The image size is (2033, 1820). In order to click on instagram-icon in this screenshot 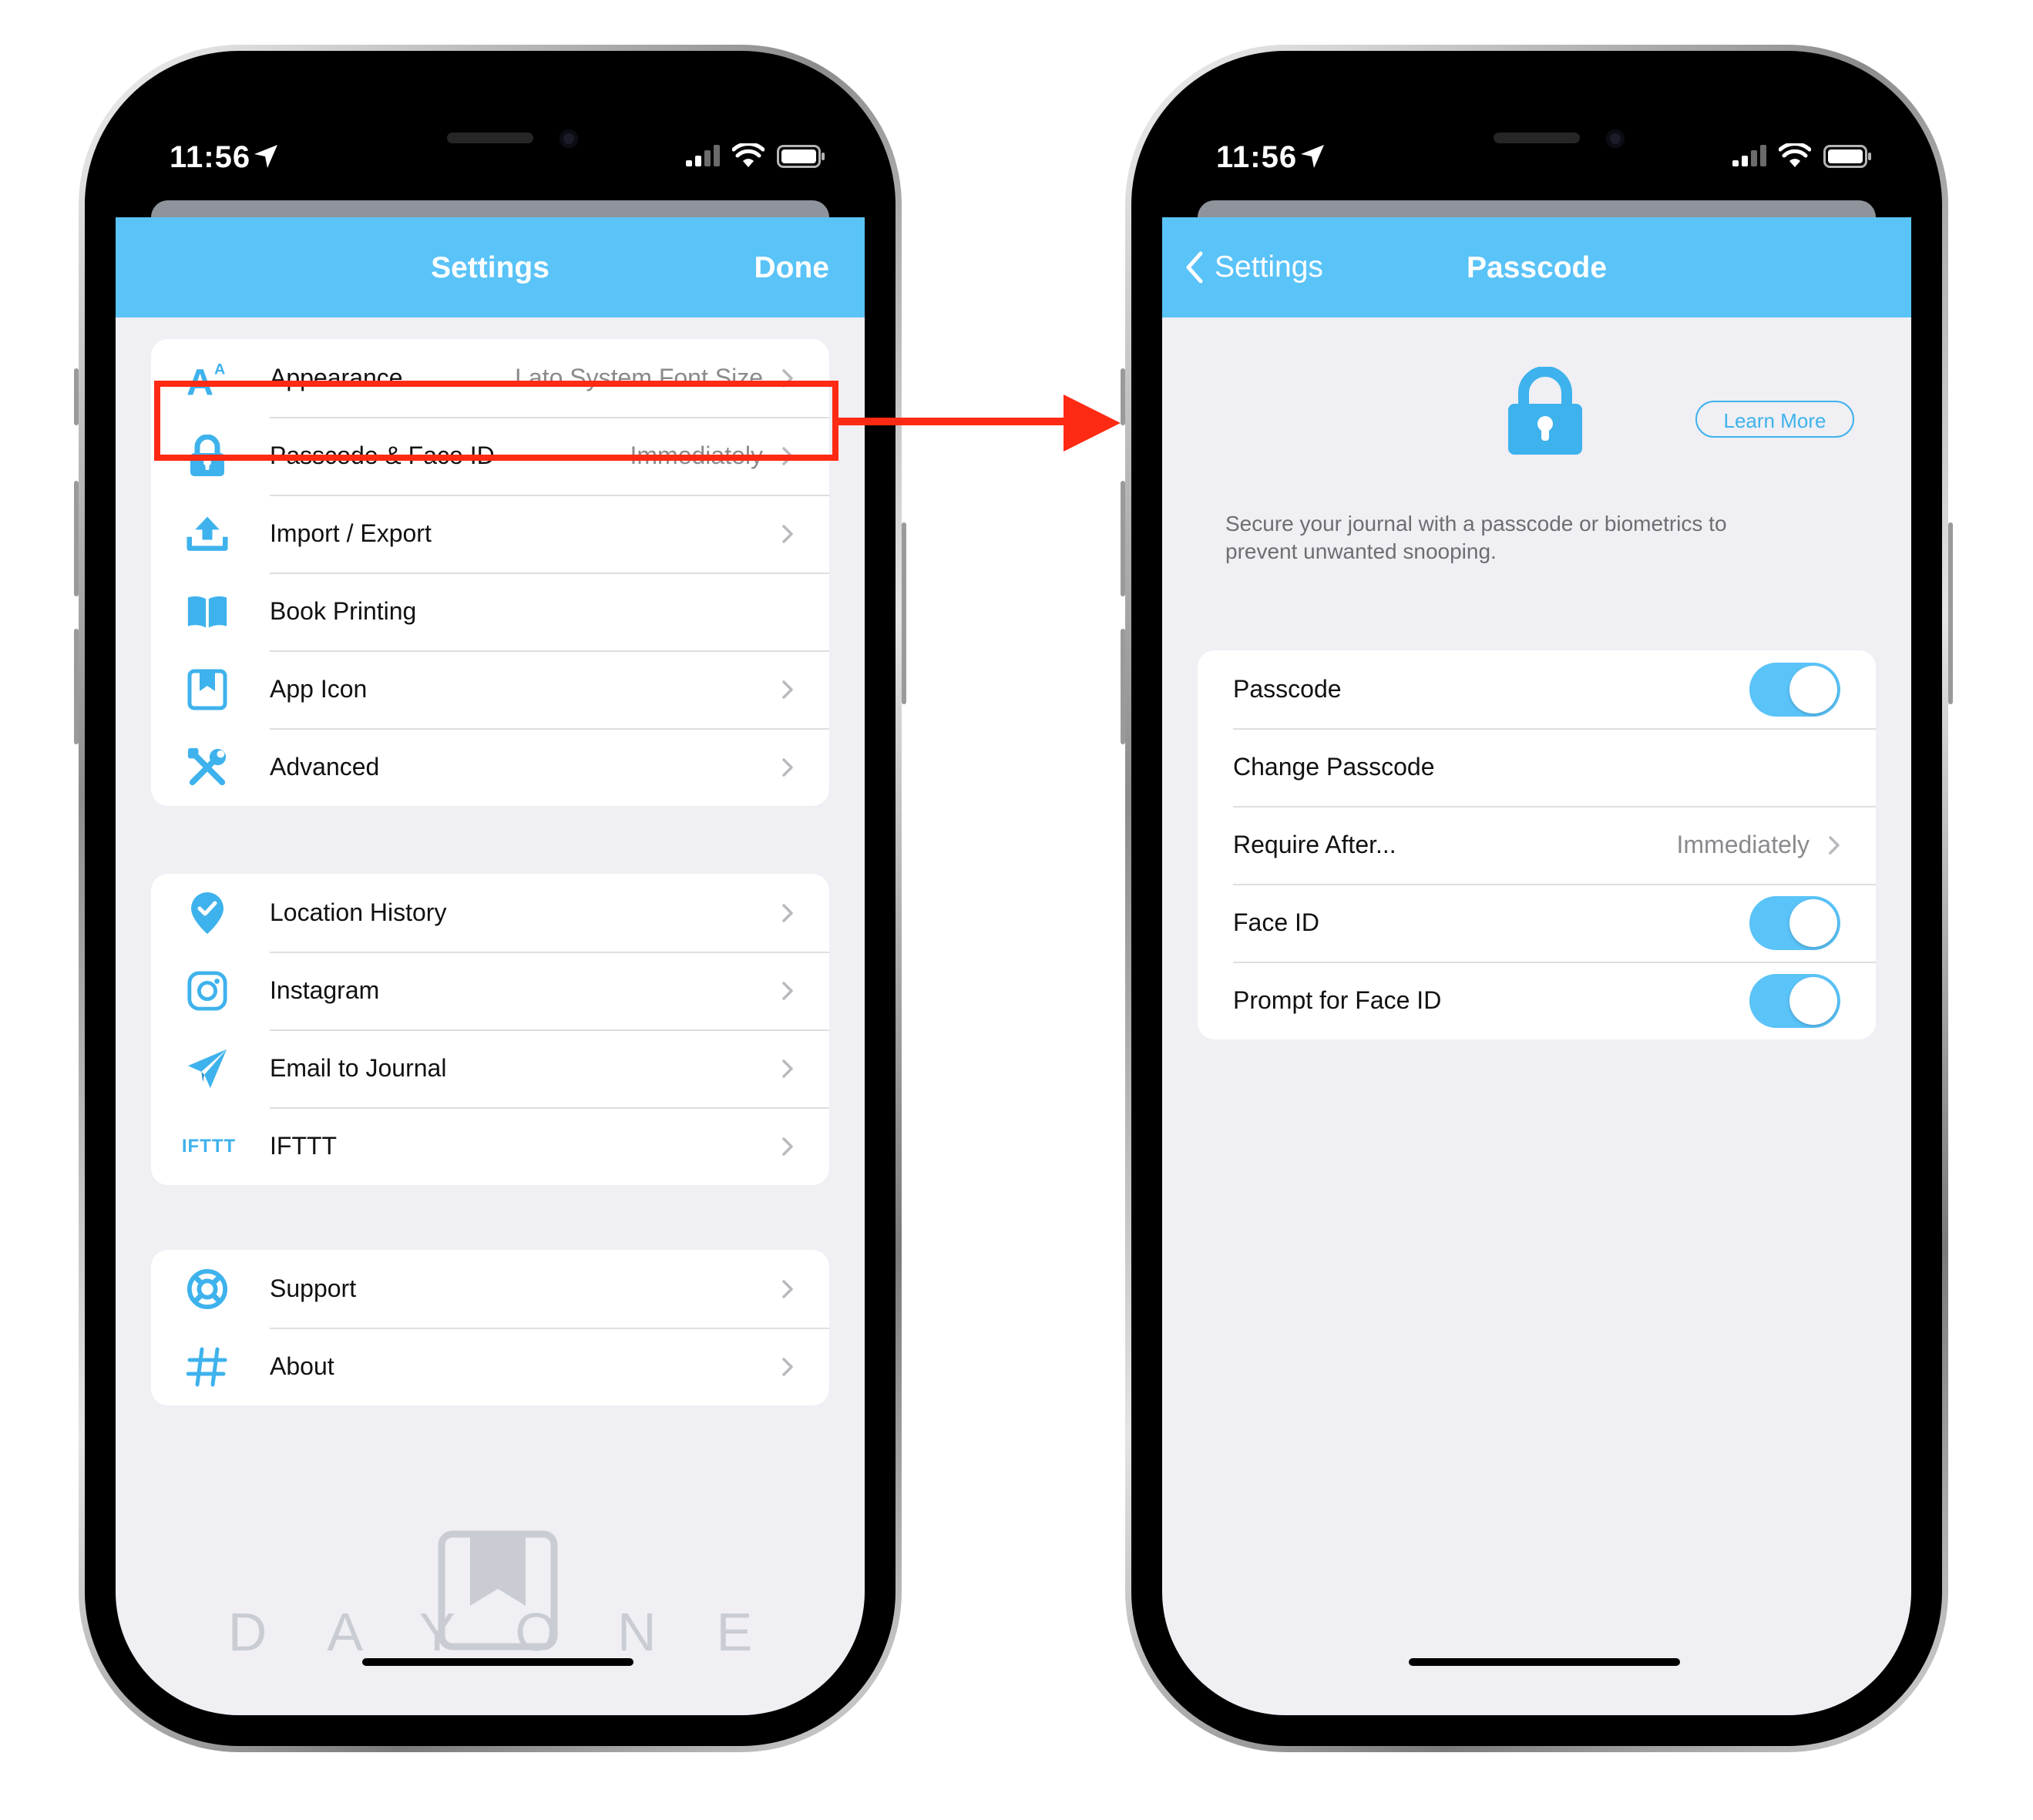, I will do `click(207, 991)`.